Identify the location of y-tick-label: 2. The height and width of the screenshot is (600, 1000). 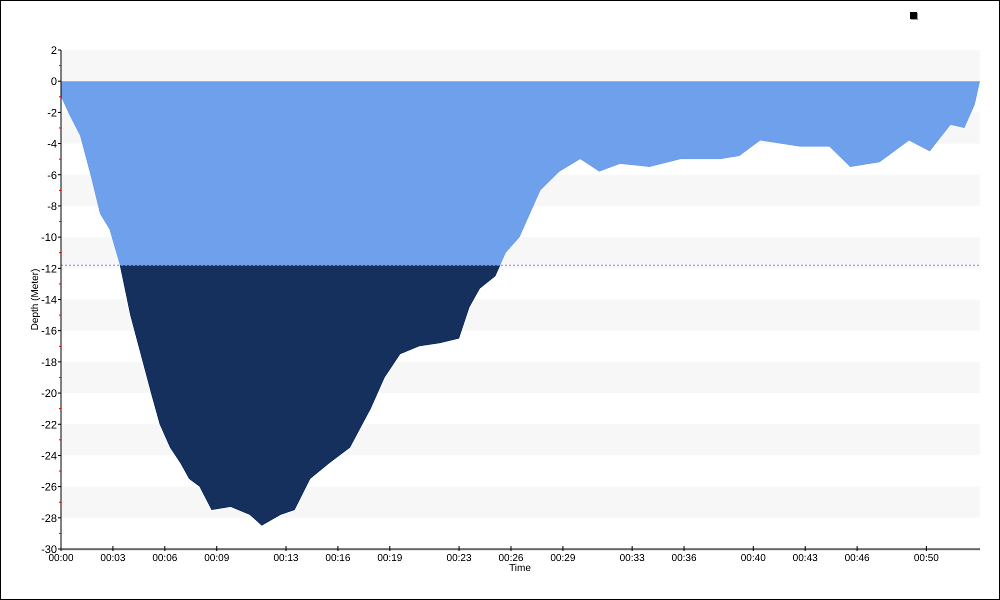
(53, 51).